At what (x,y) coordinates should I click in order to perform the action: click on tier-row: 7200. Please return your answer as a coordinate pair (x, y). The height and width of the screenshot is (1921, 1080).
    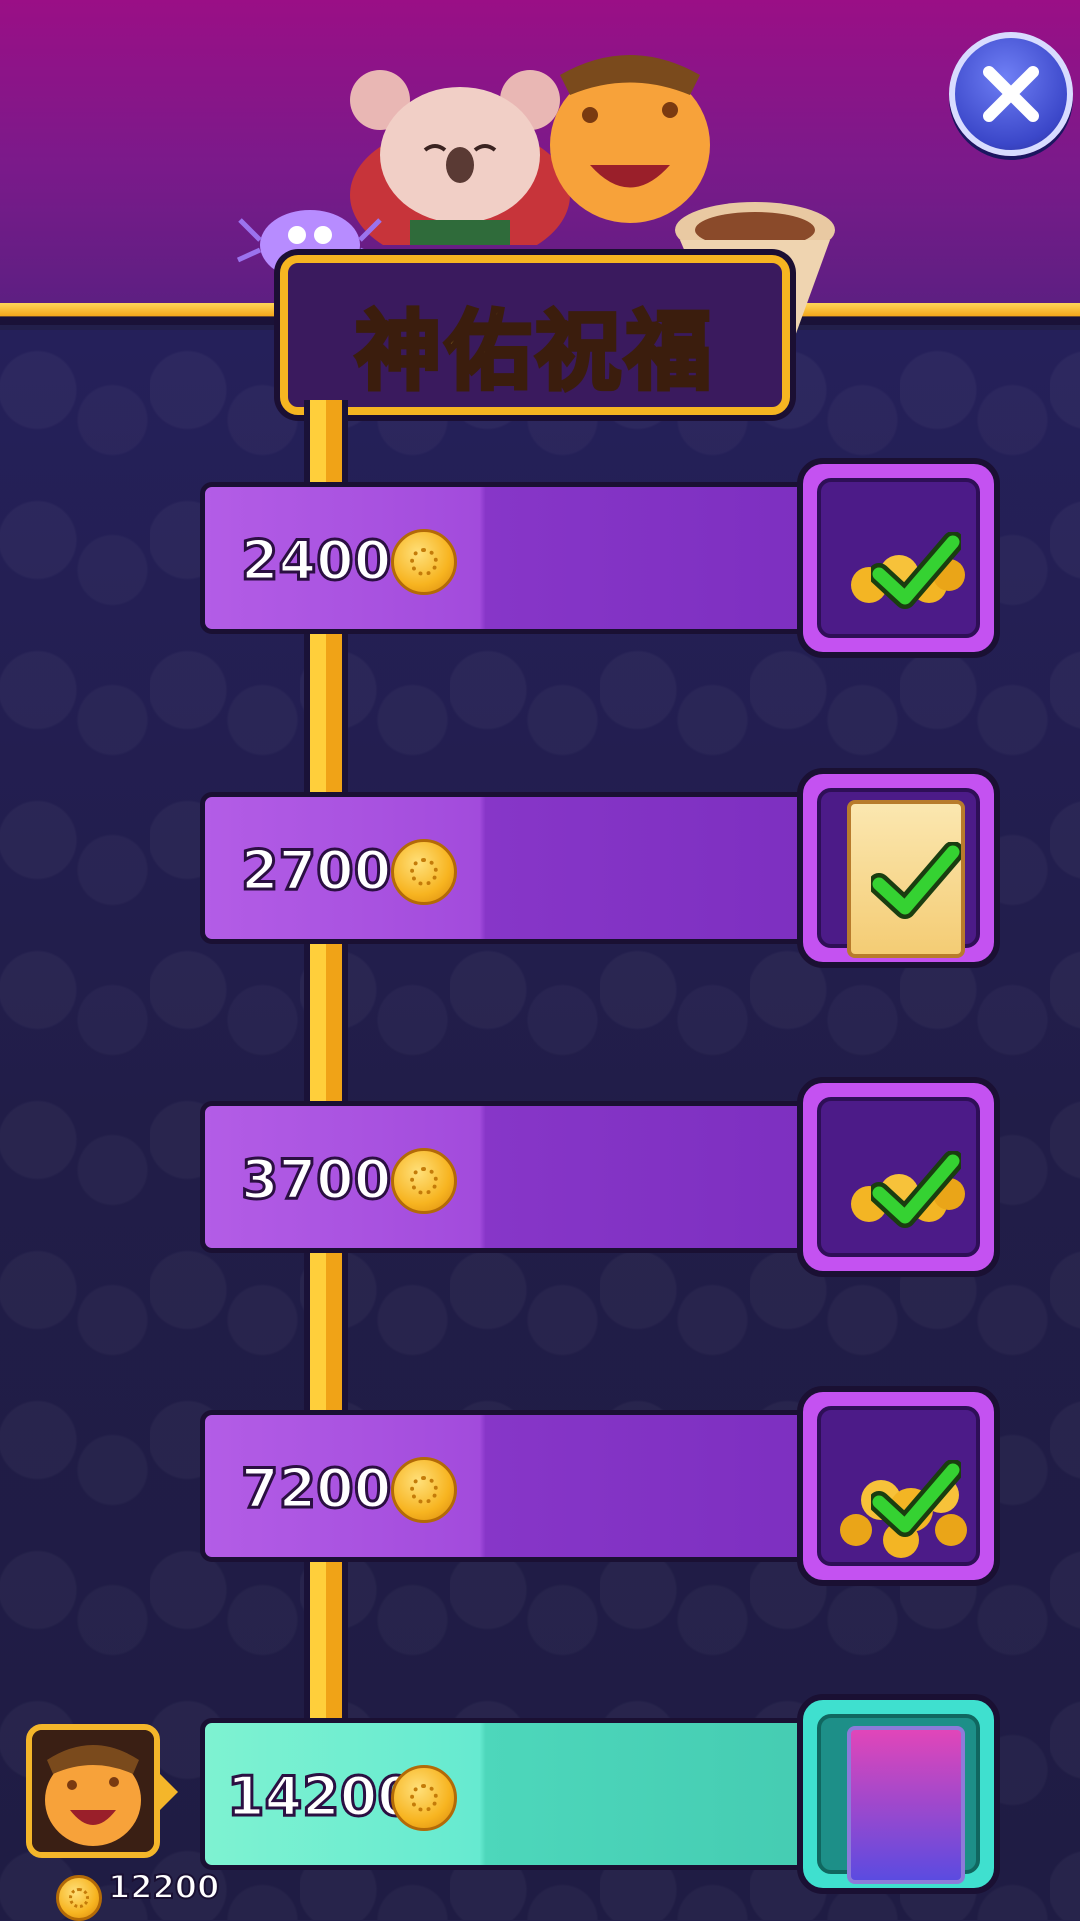
    Looking at the image, I should click on (600, 1486).